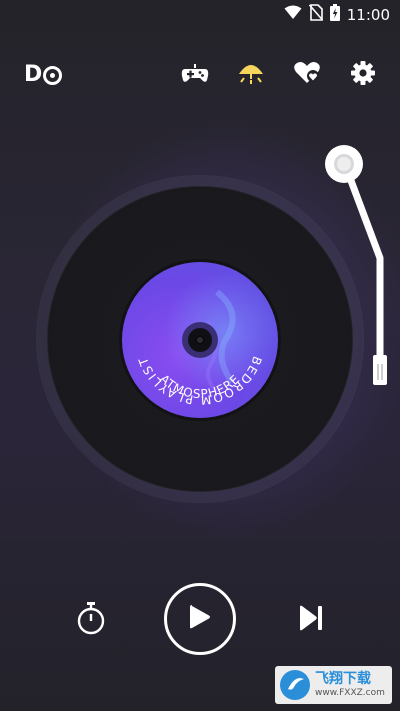 This screenshot has width=400, height=711. I want to click on status-bar: 11:00, so click(200, 14).